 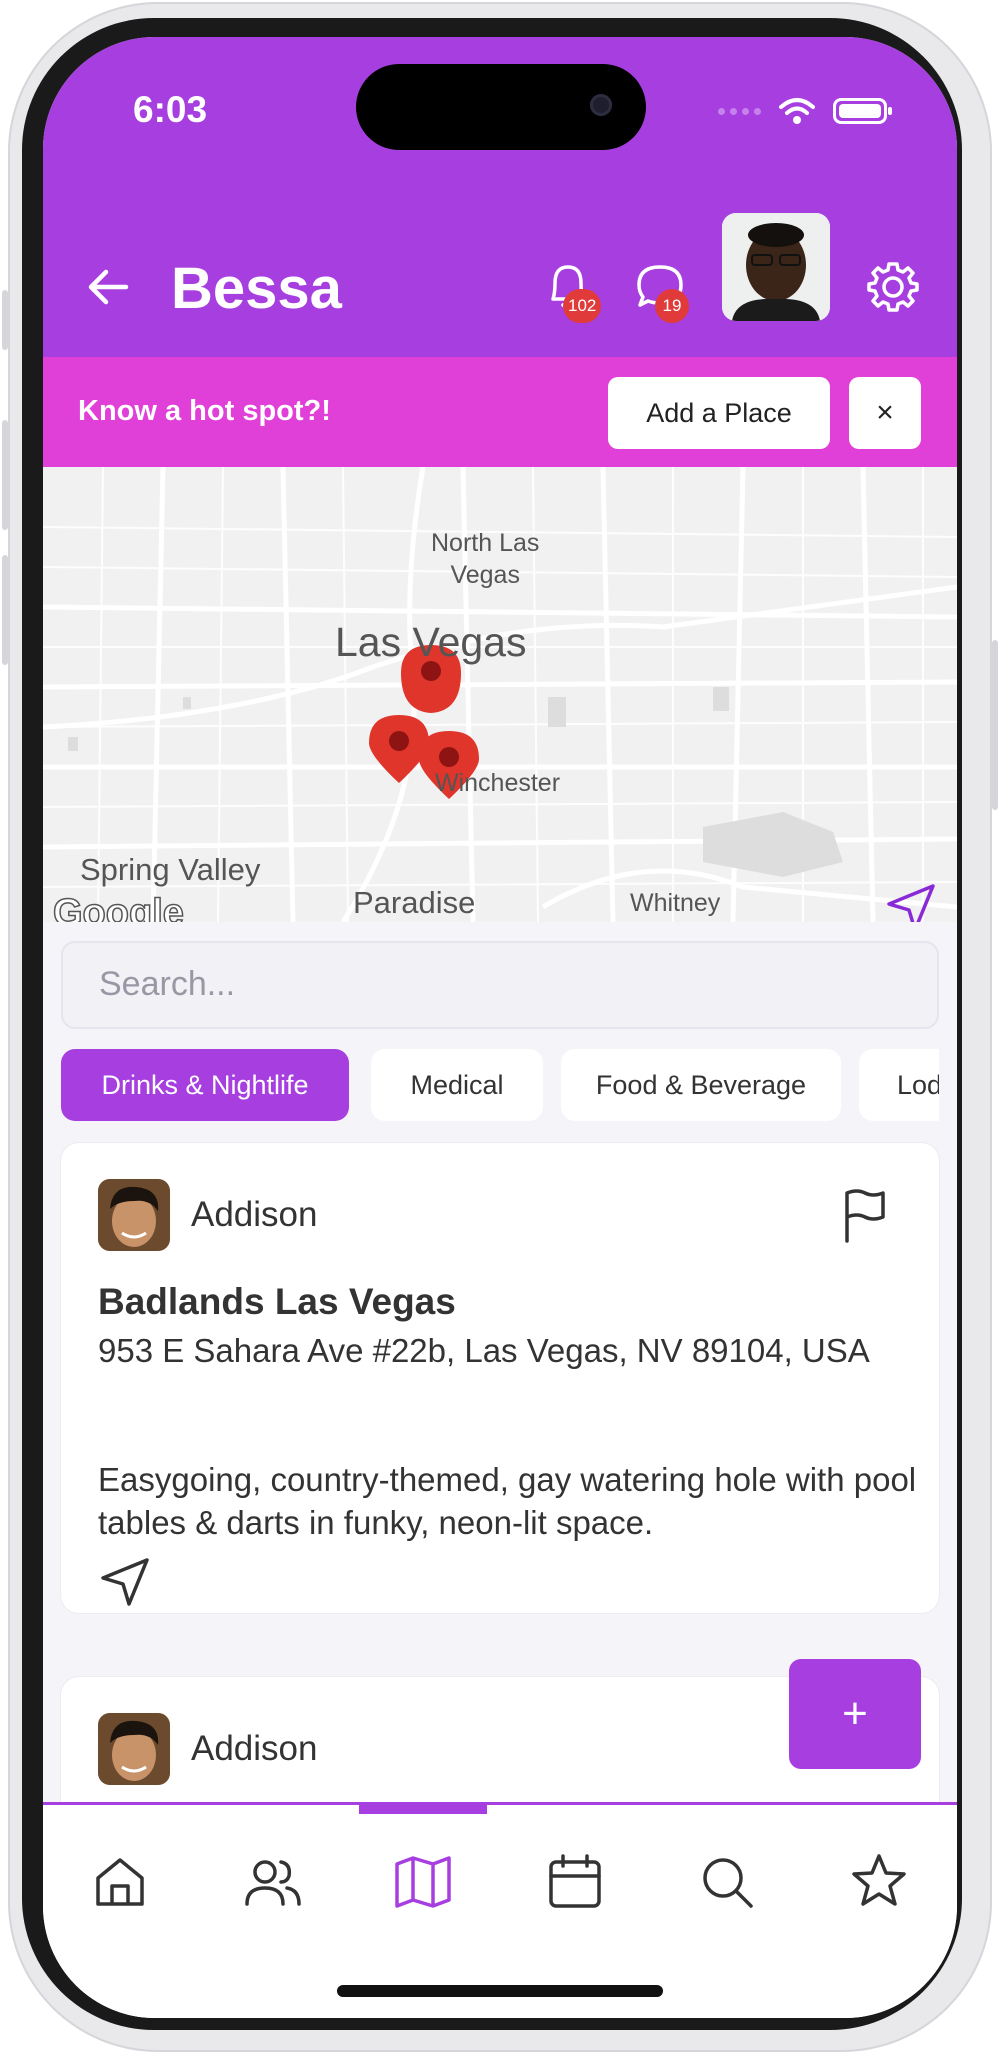 I want to click on map-icon, so click(x=423, y=1882).